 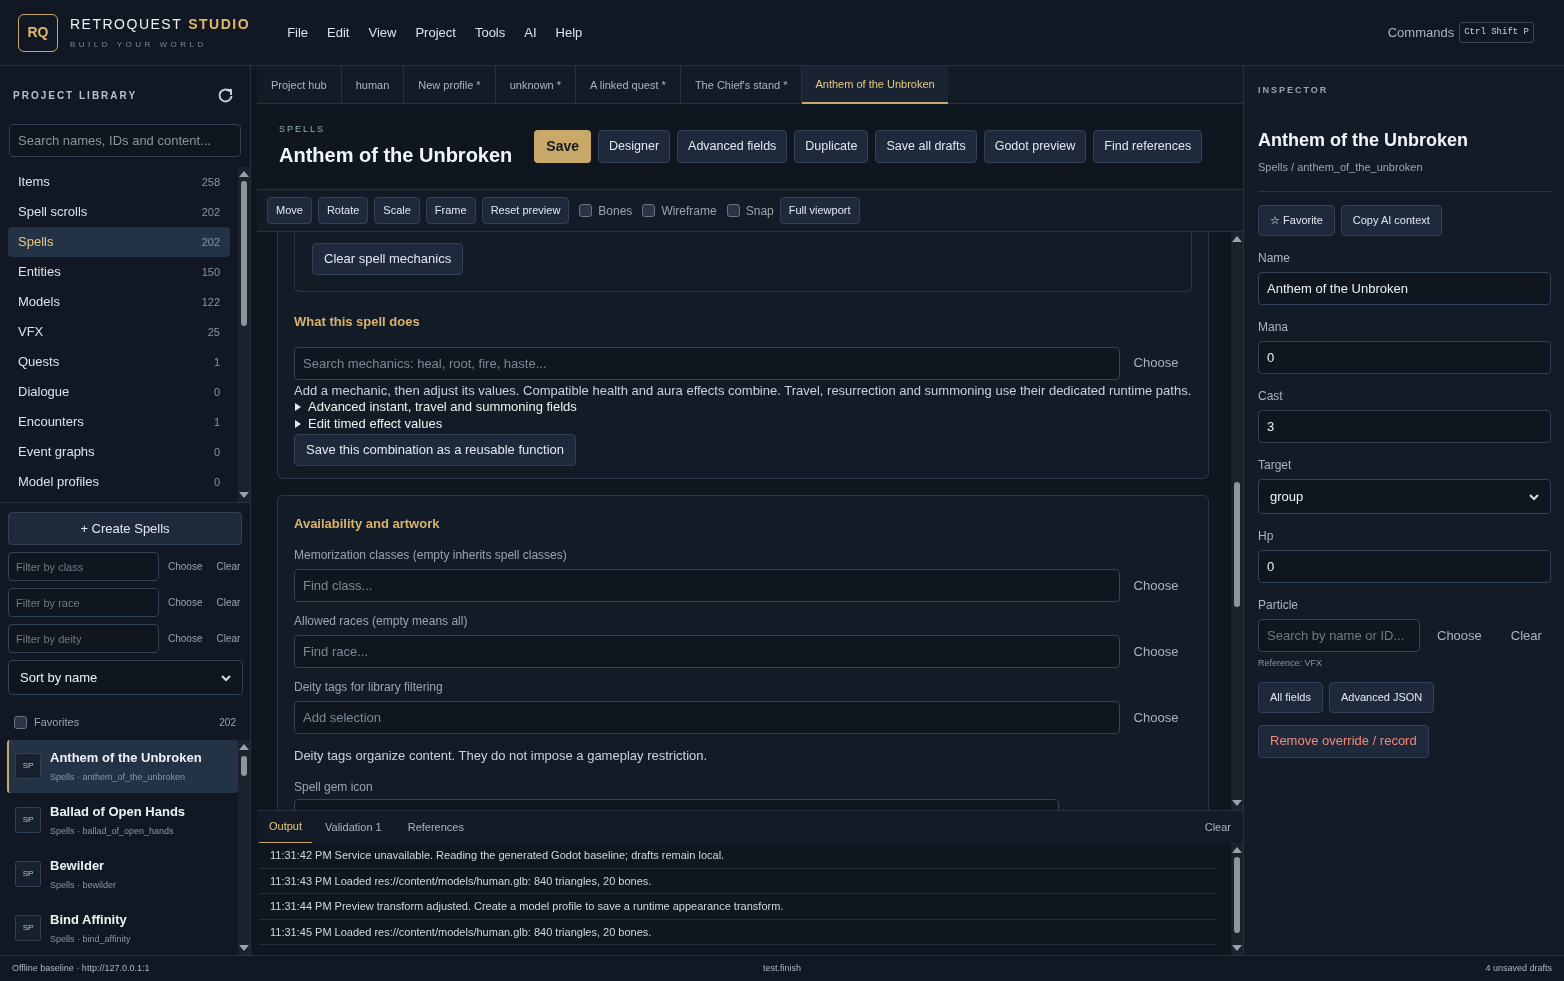 What do you see at coordinates (1343, 741) in the screenshot?
I see `remove-button: Remove override / record` at bounding box center [1343, 741].